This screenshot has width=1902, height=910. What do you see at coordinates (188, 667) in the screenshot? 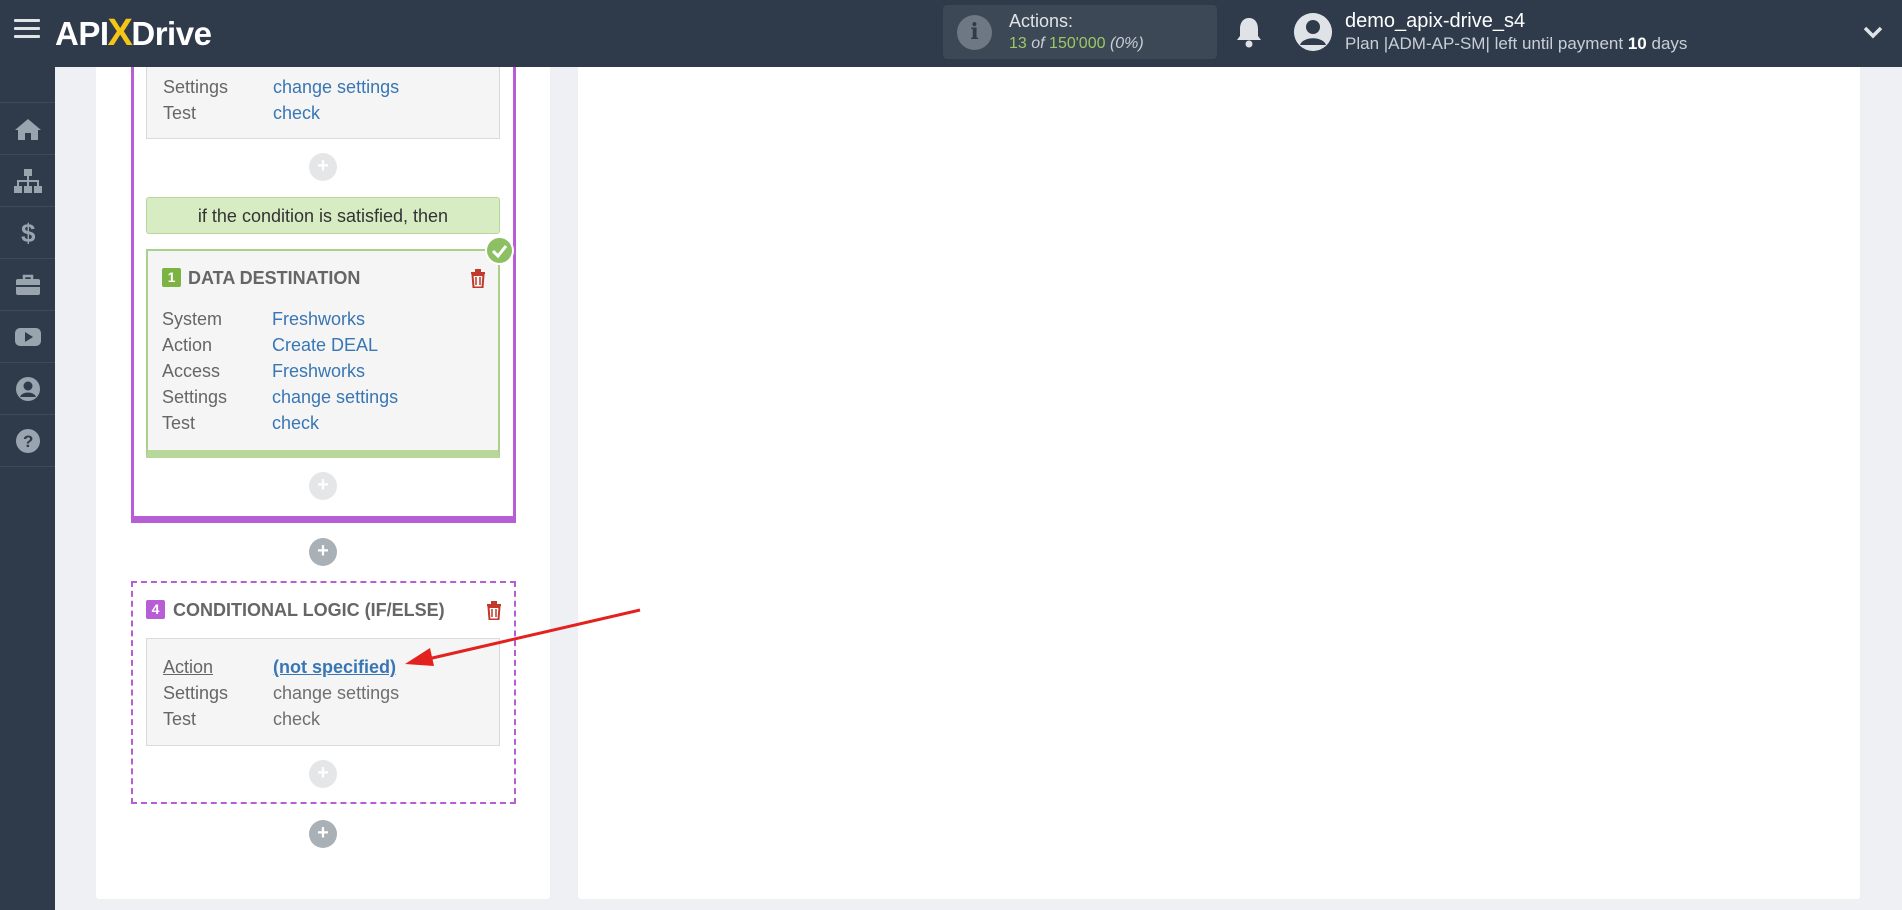
I see `action-label: Action` at bounding box center [188, 667].